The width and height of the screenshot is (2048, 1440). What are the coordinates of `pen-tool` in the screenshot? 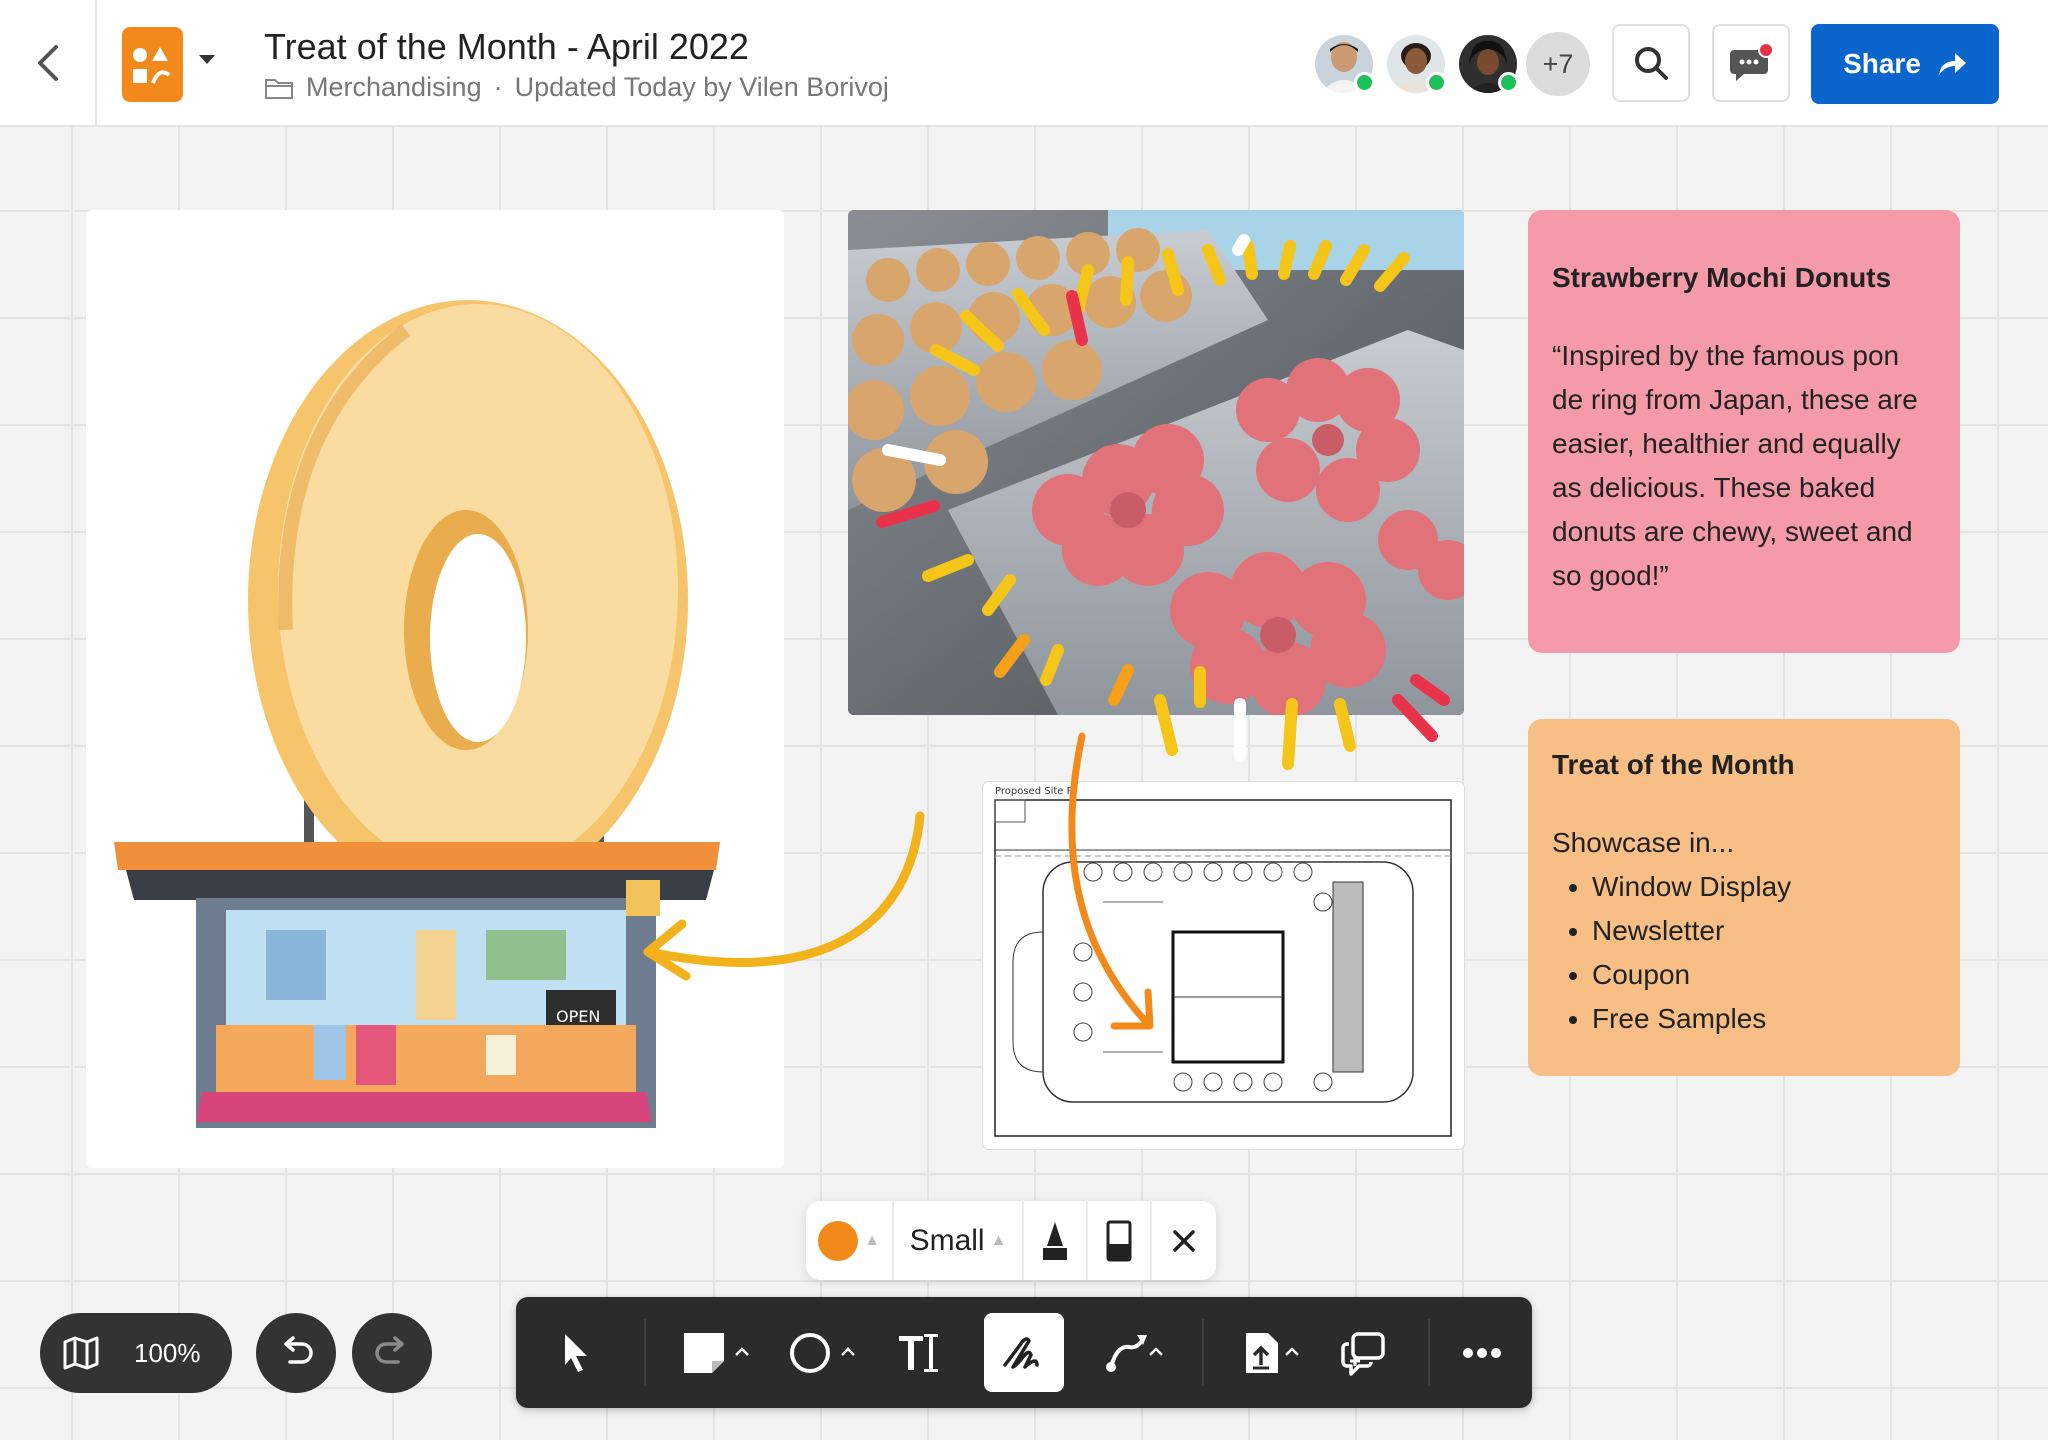 It's located at (1024, 1352).